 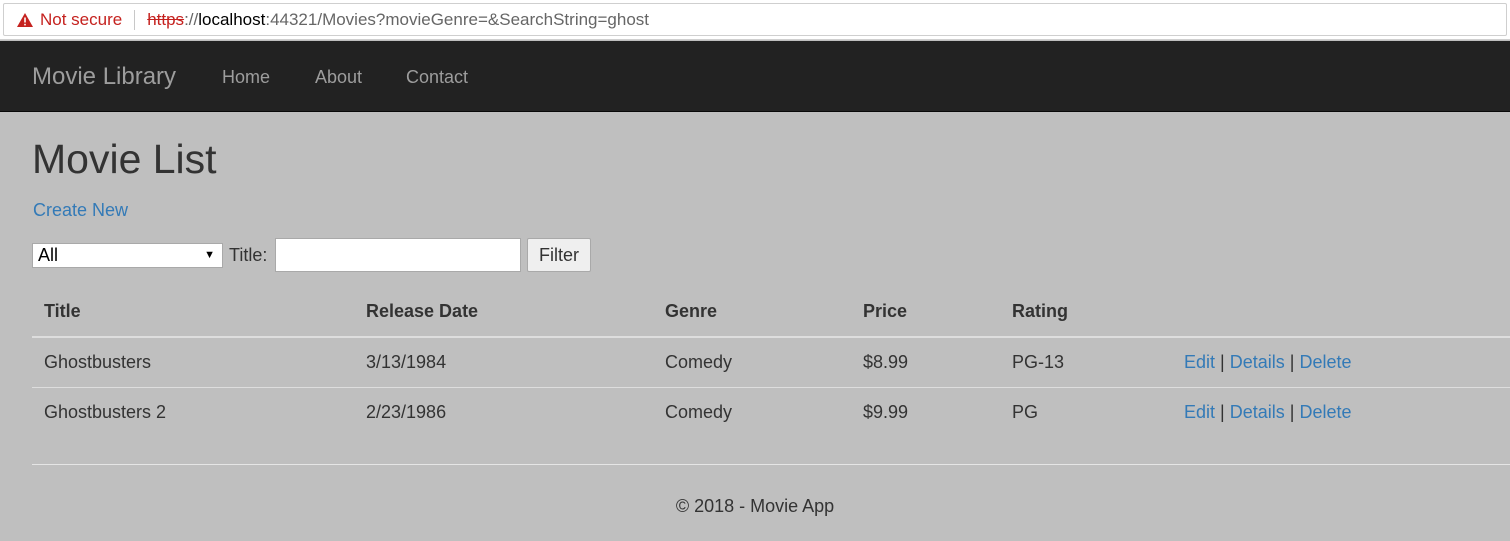 What do you see at coordinates (48, 255) in the screenshot?
I see `genre-select-value: All` at bounding box center [48, 255].